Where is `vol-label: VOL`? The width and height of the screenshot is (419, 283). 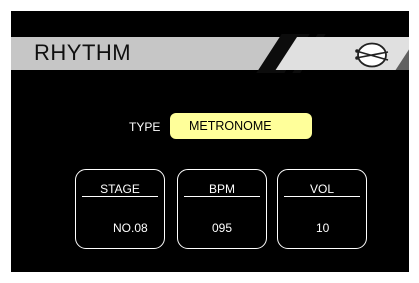 vol-label: VOL is located at coordinates (321, 189).